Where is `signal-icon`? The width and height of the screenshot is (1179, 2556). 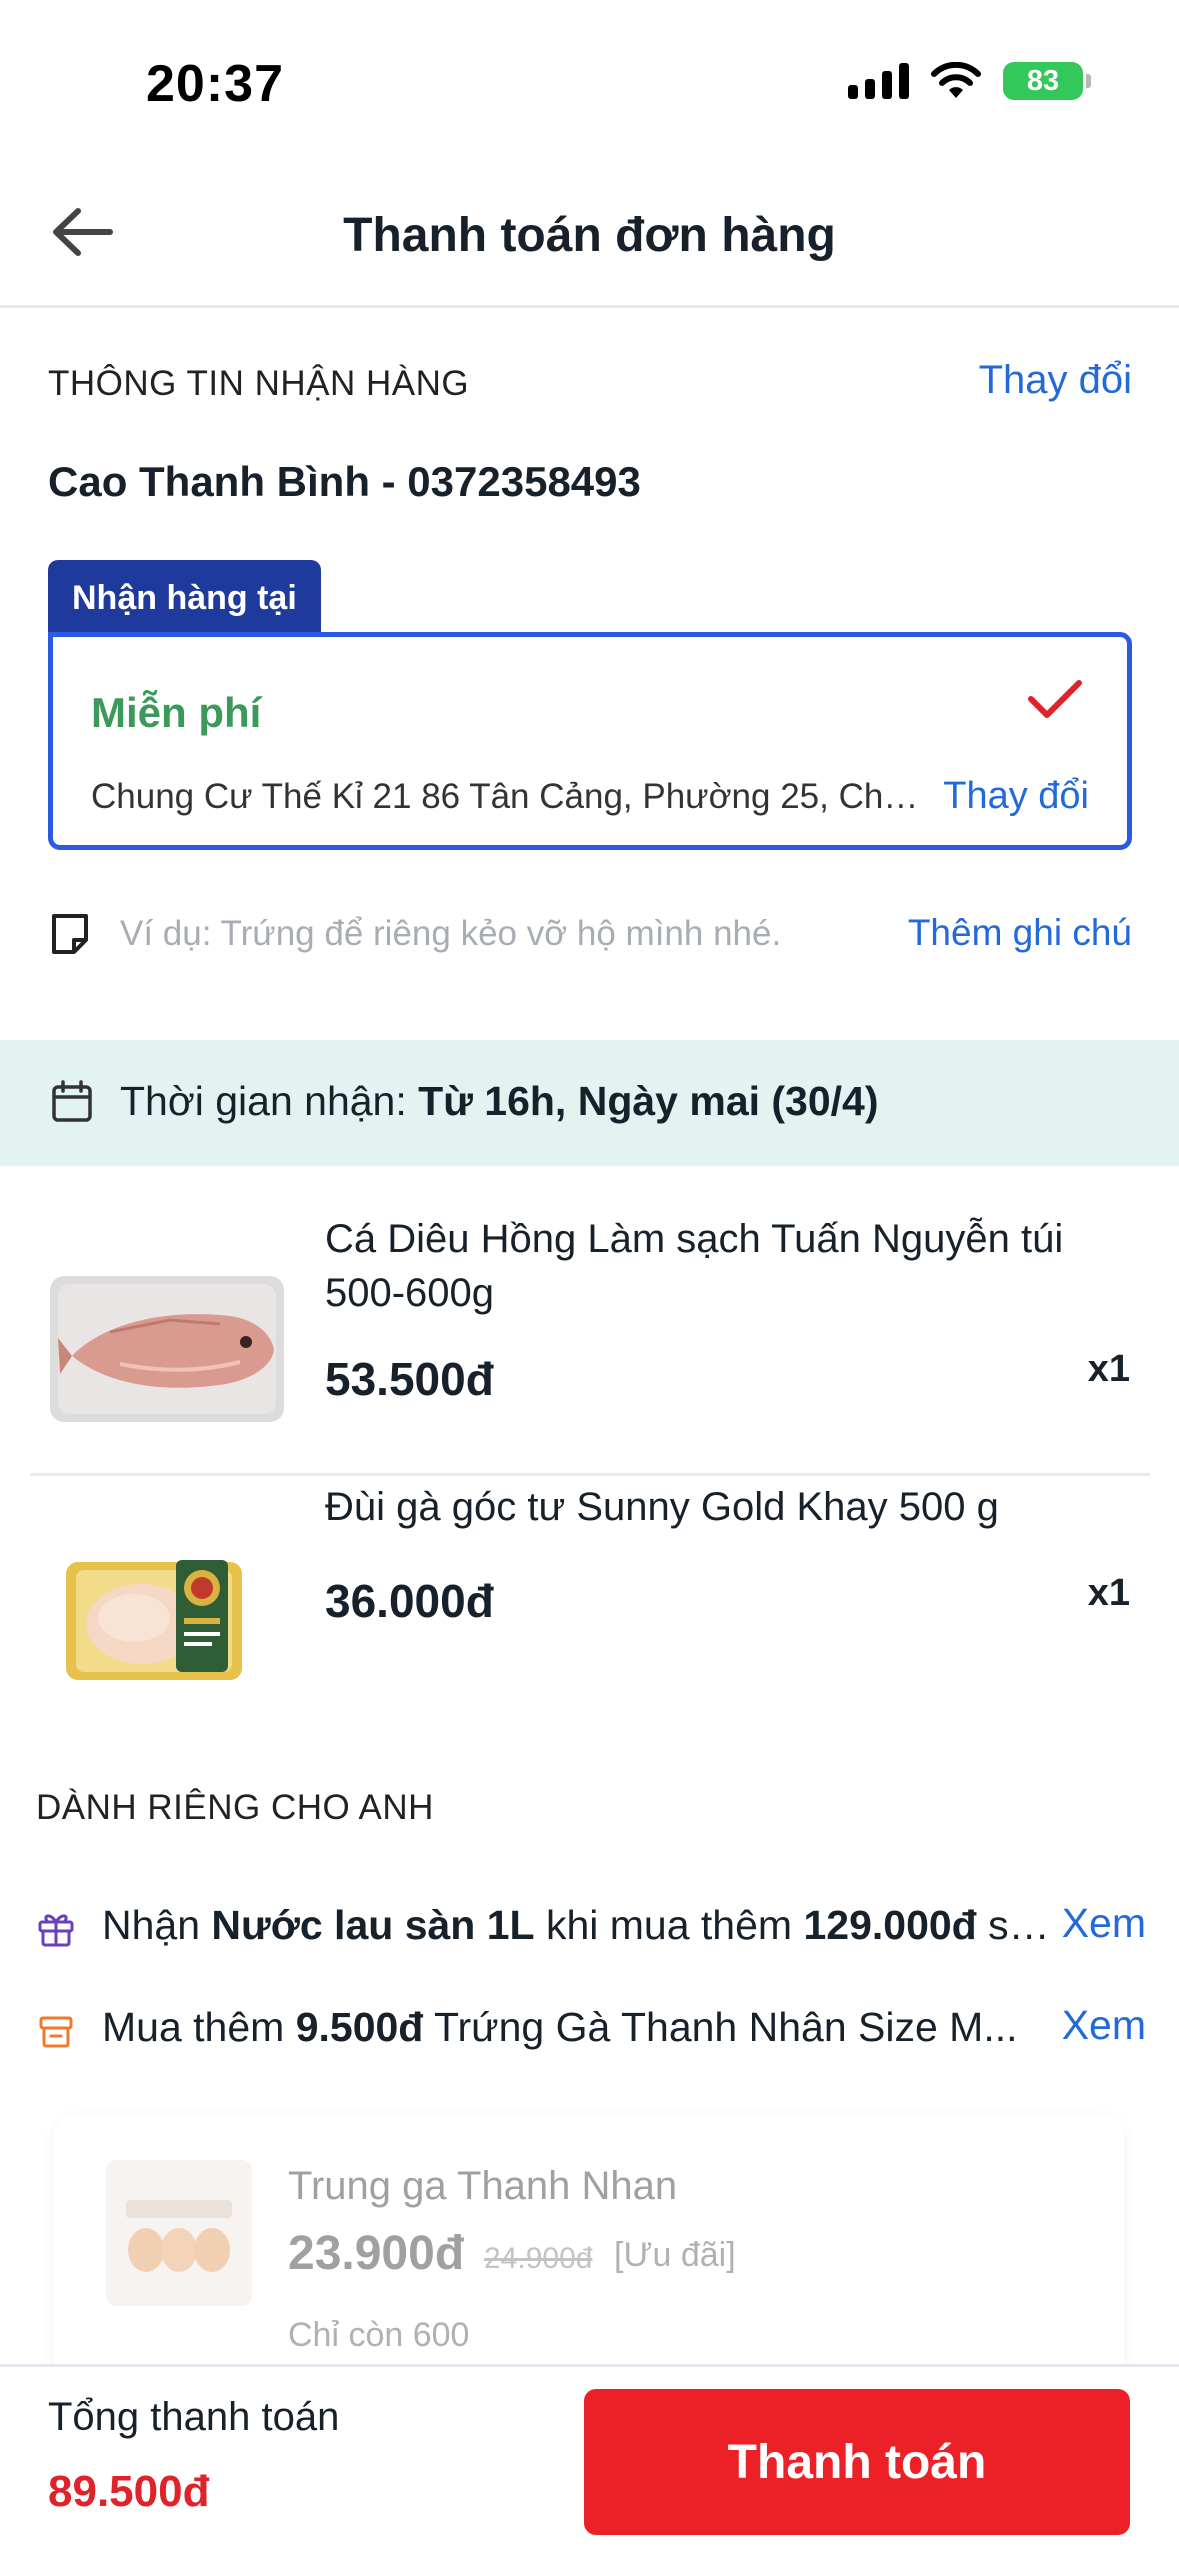
signal-icon is located at coordinates (878, 81).